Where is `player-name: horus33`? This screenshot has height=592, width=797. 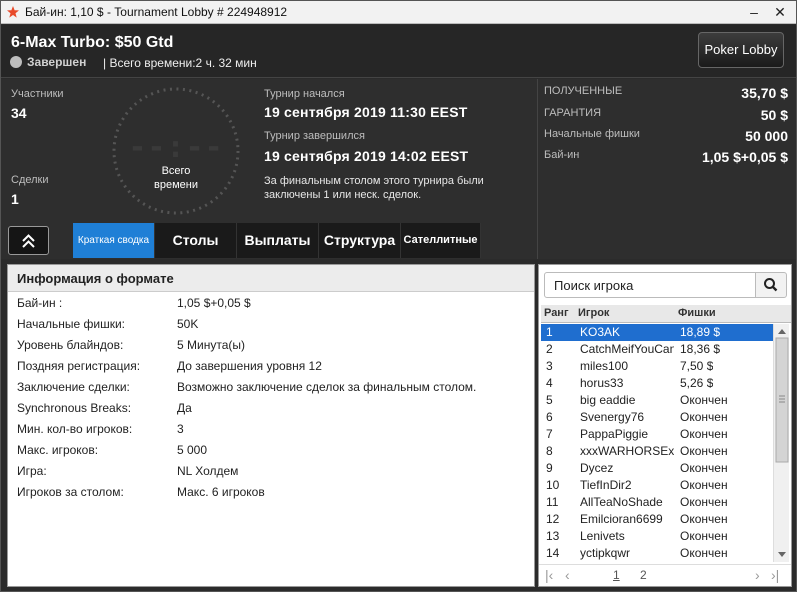
player-name: horus33 is located at coordinates (602, 383).